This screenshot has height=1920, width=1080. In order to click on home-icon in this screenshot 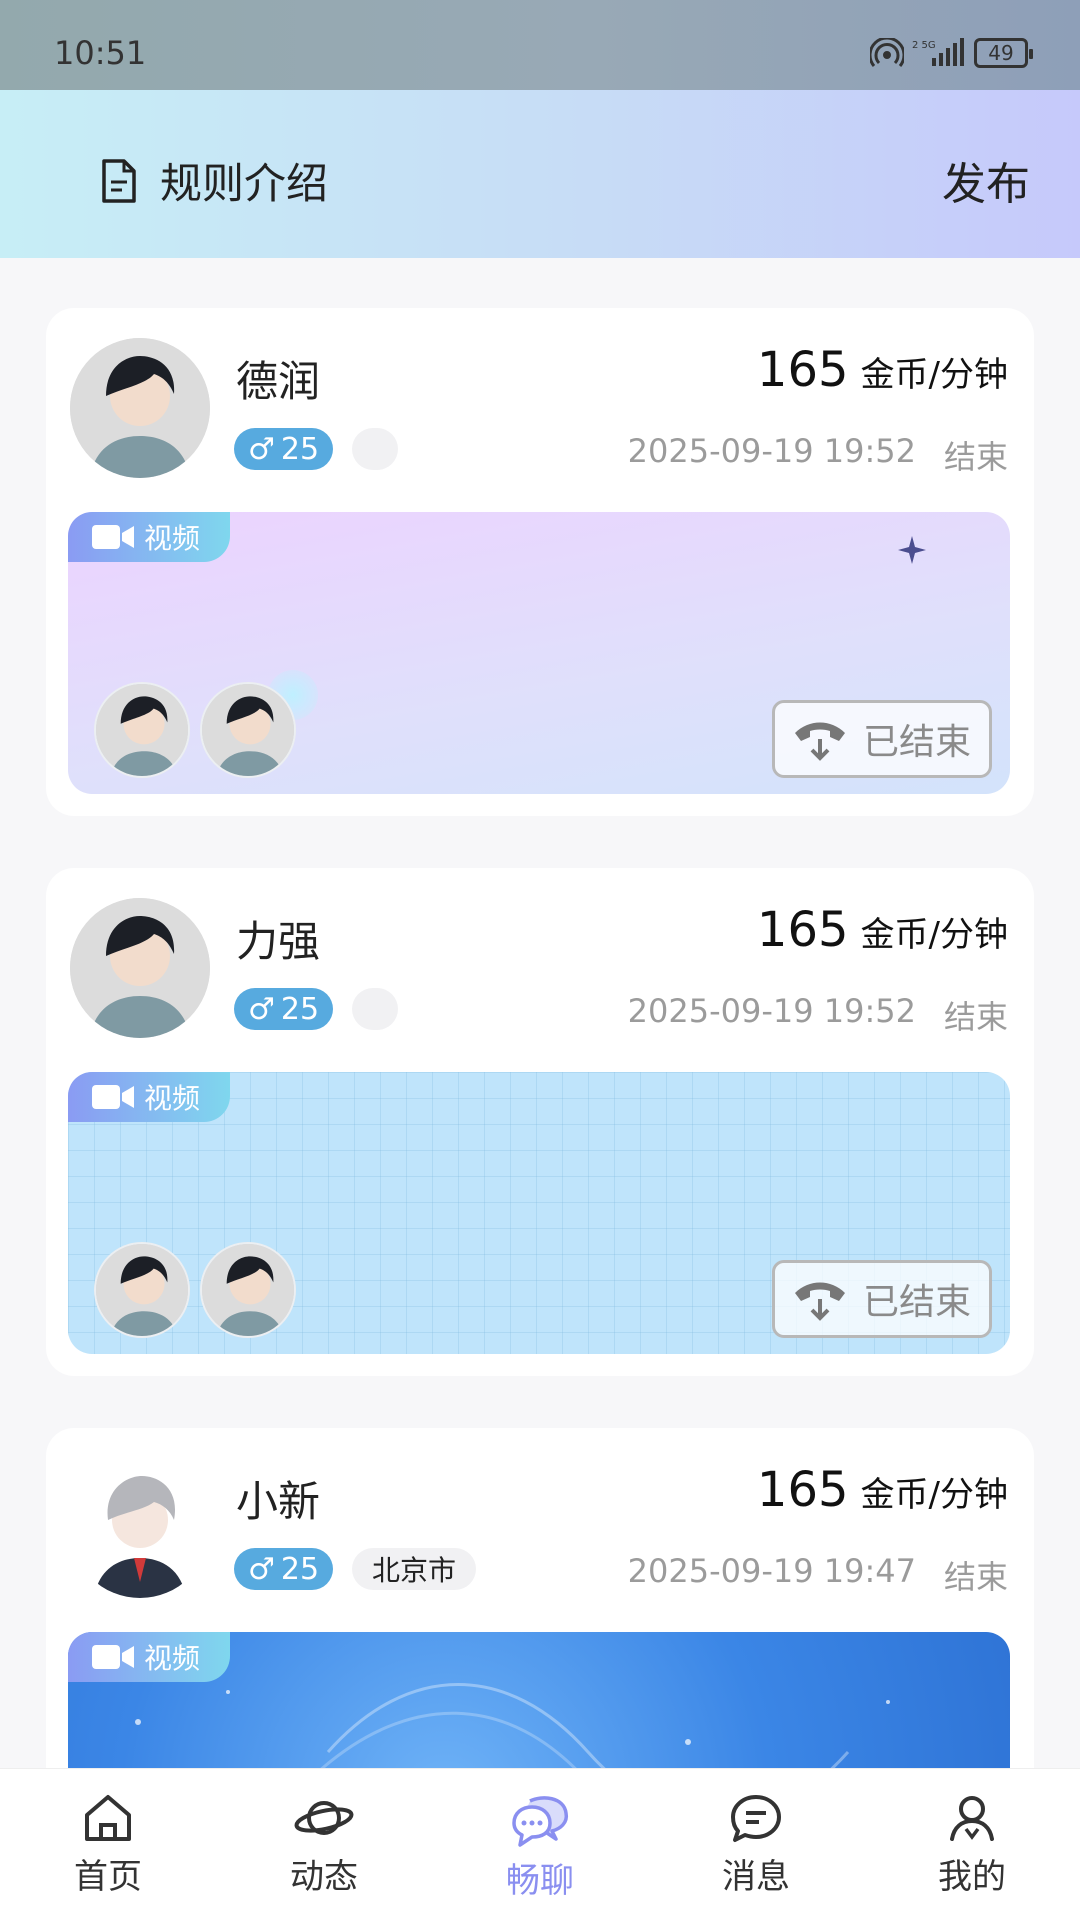, I will do `click(108, 1818)`.